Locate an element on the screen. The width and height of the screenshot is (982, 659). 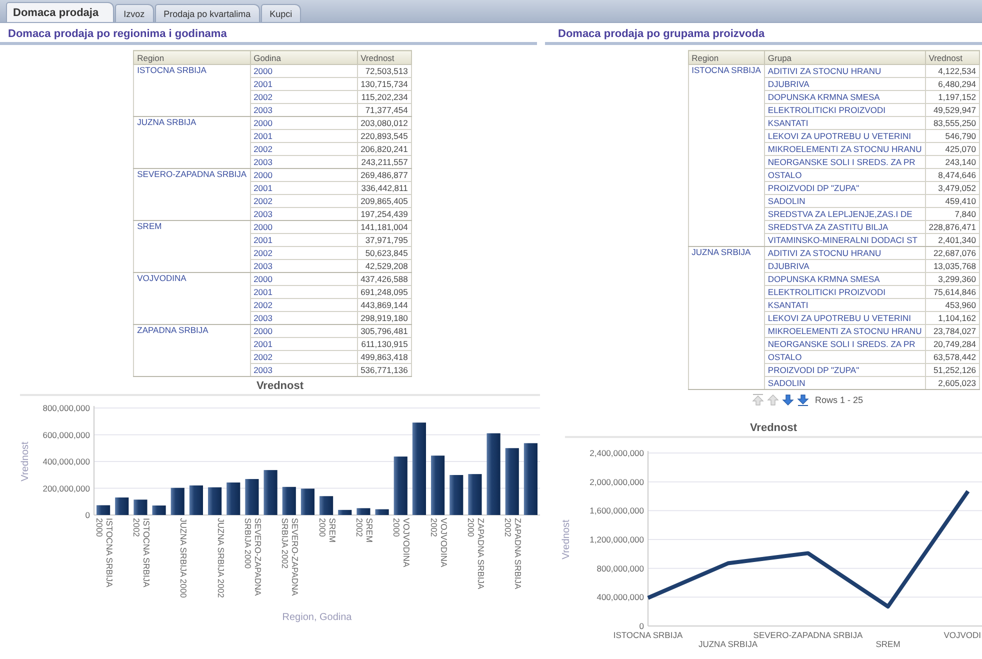
table-cell: 13,035,768 is located at coordinates (952, 266).